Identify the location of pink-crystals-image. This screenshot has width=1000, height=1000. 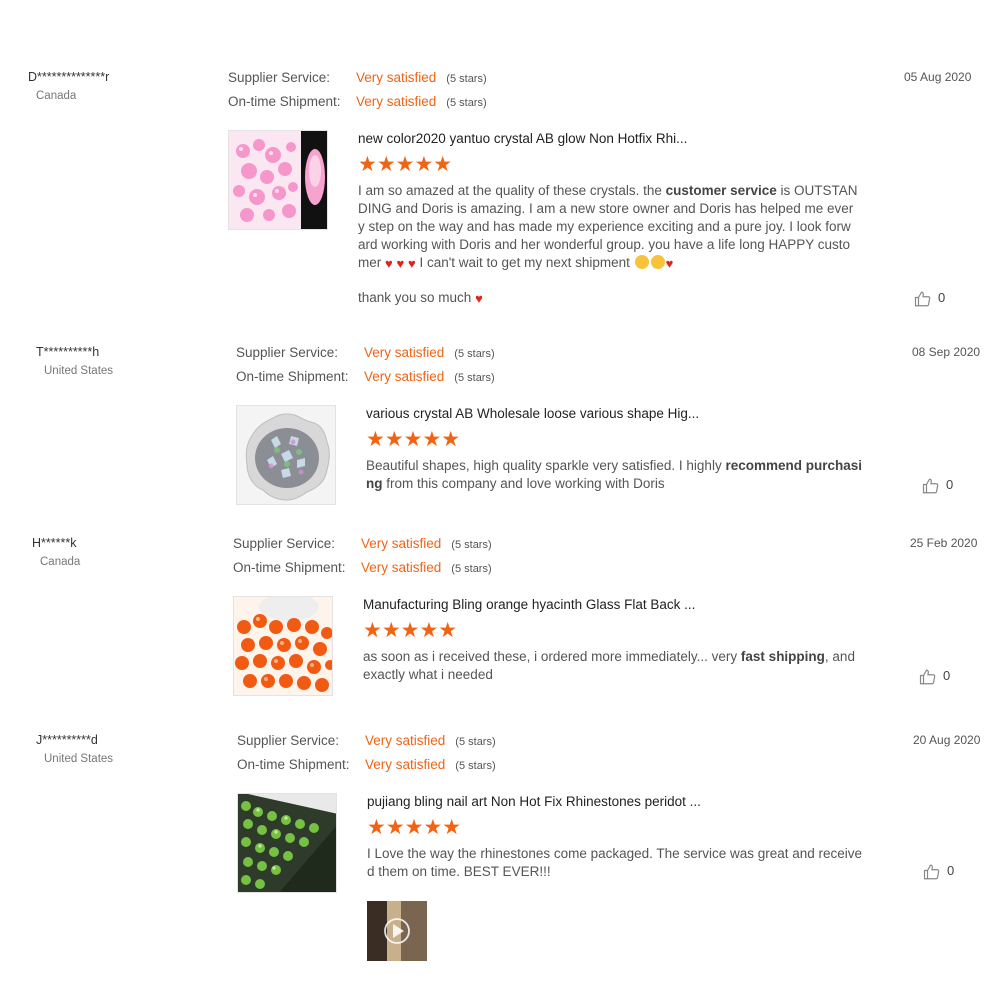
(278, 180).